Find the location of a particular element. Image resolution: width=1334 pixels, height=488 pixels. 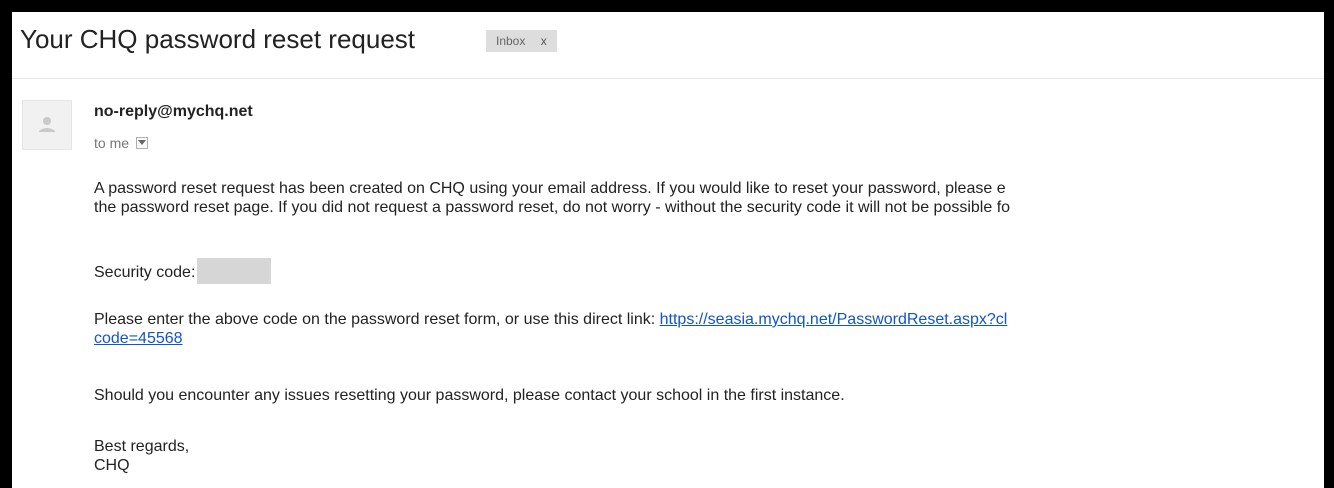

security-code-line: Security code: is located at coordinates (183, 271).